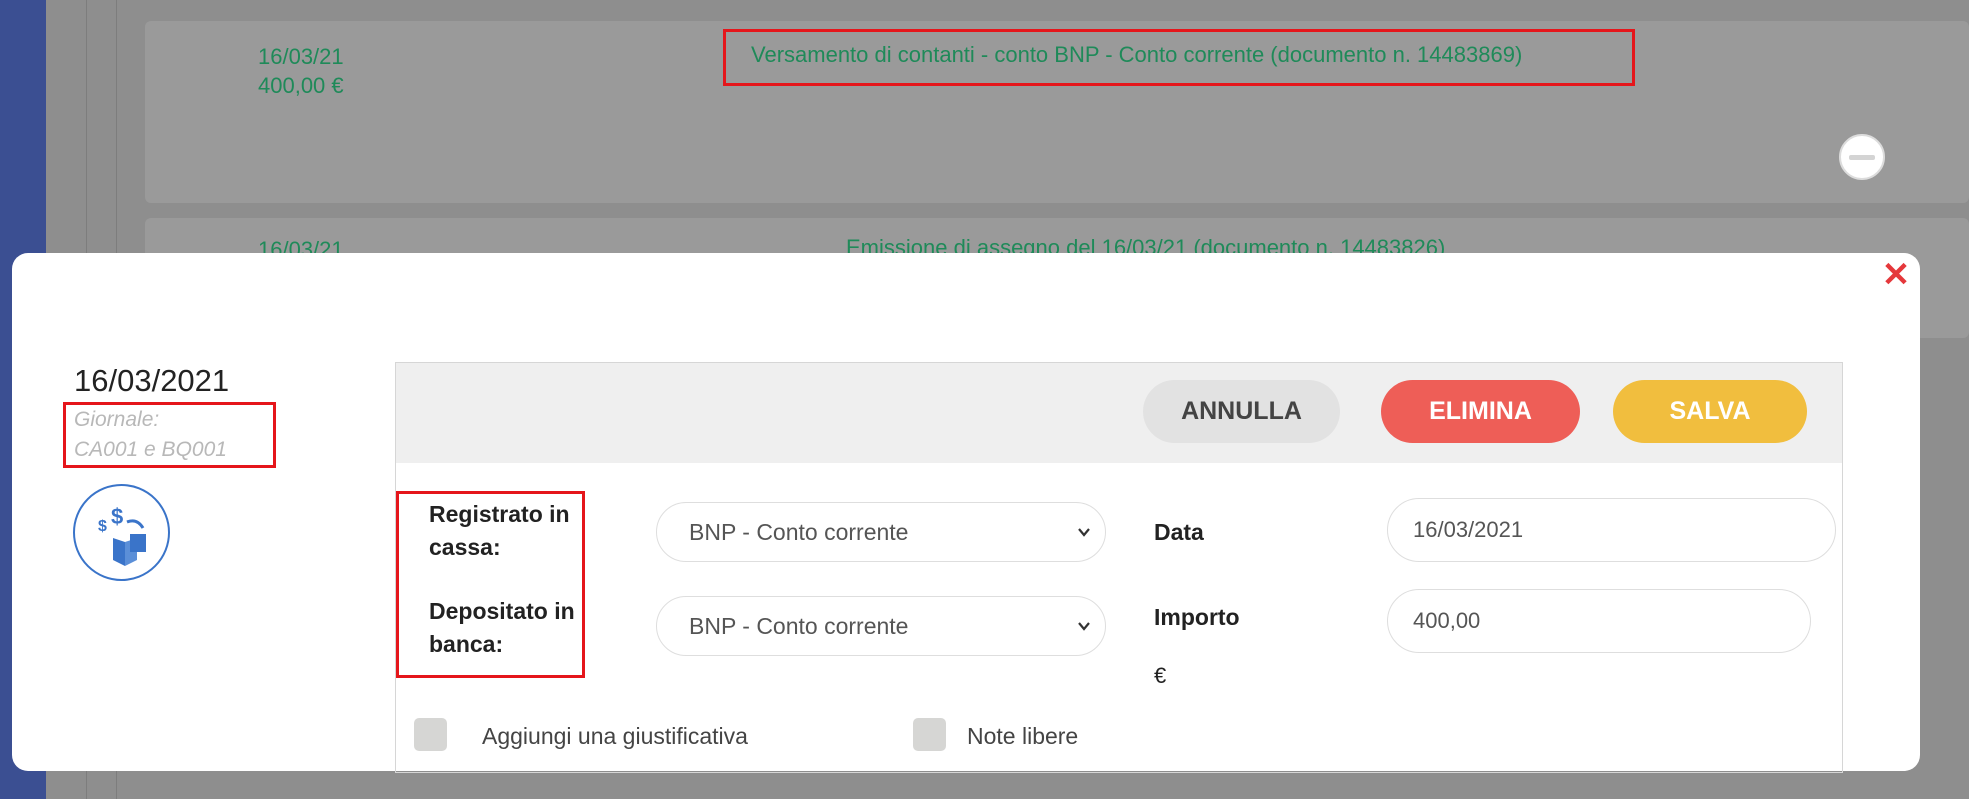 The height and width of the screenshot is (799, 1969). I want to click on cancel-button: ANNULLA, so click(1241, 411).